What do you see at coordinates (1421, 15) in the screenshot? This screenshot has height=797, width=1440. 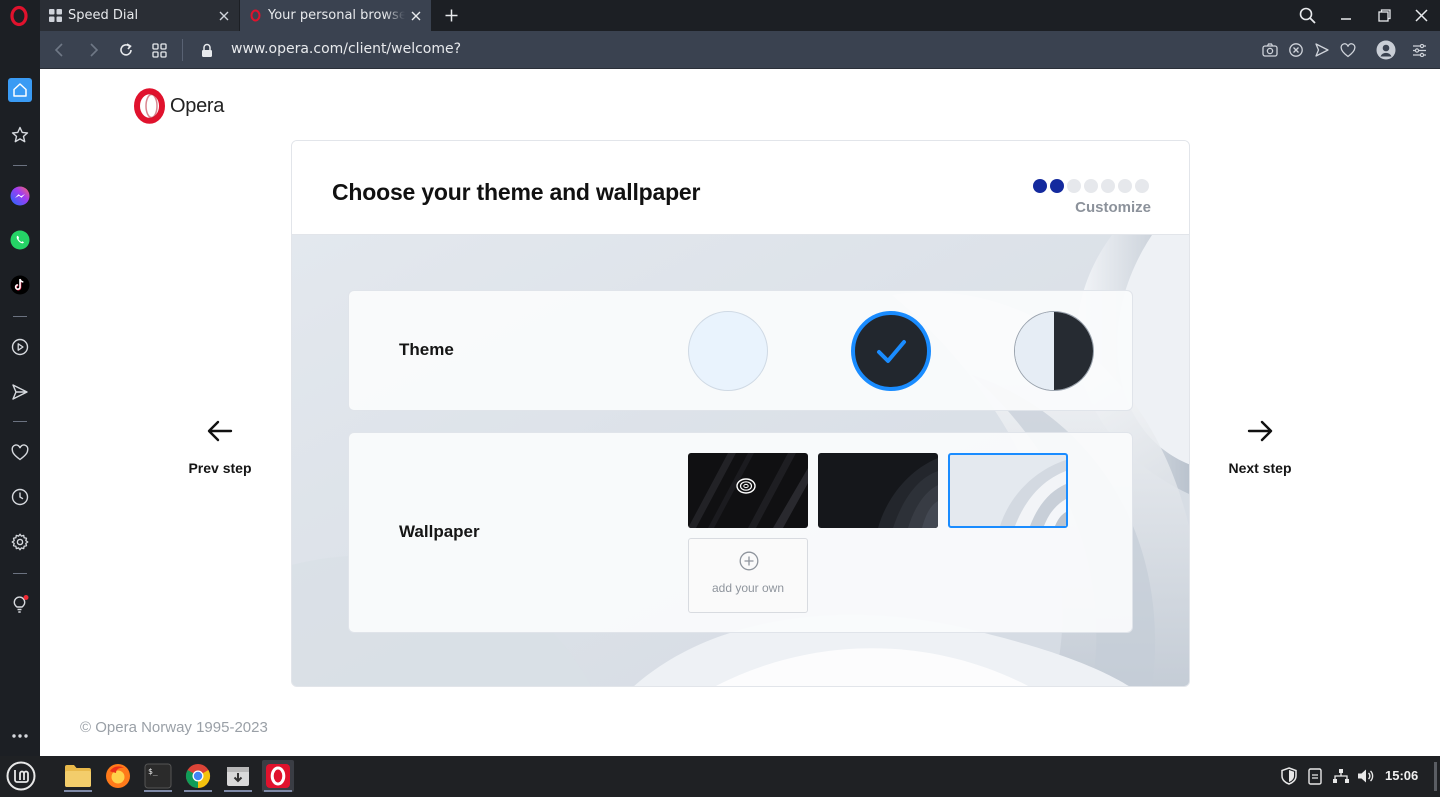 I see `close-window-icon` at bounding box center [1421, 15].